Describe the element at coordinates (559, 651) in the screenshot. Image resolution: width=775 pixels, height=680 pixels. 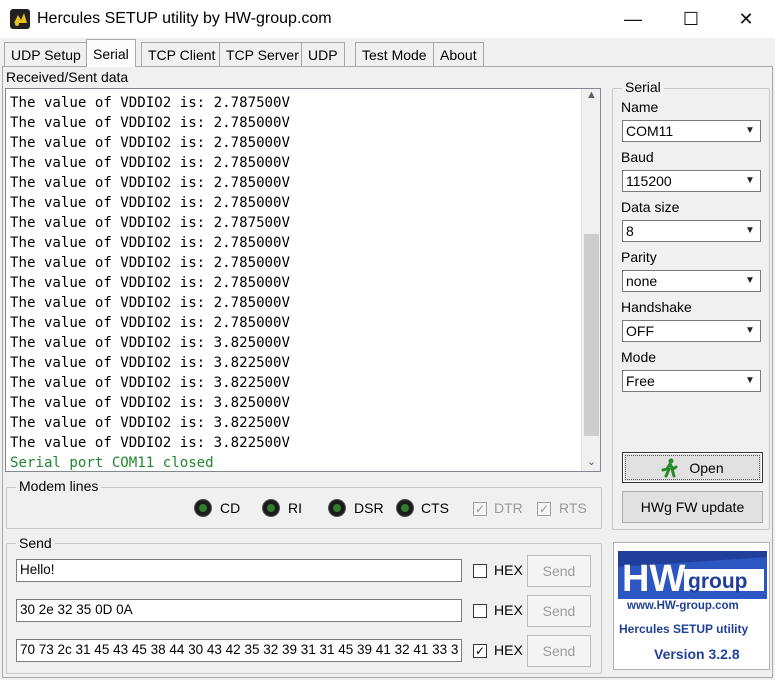
I see `send-button-3: Send` at that location.